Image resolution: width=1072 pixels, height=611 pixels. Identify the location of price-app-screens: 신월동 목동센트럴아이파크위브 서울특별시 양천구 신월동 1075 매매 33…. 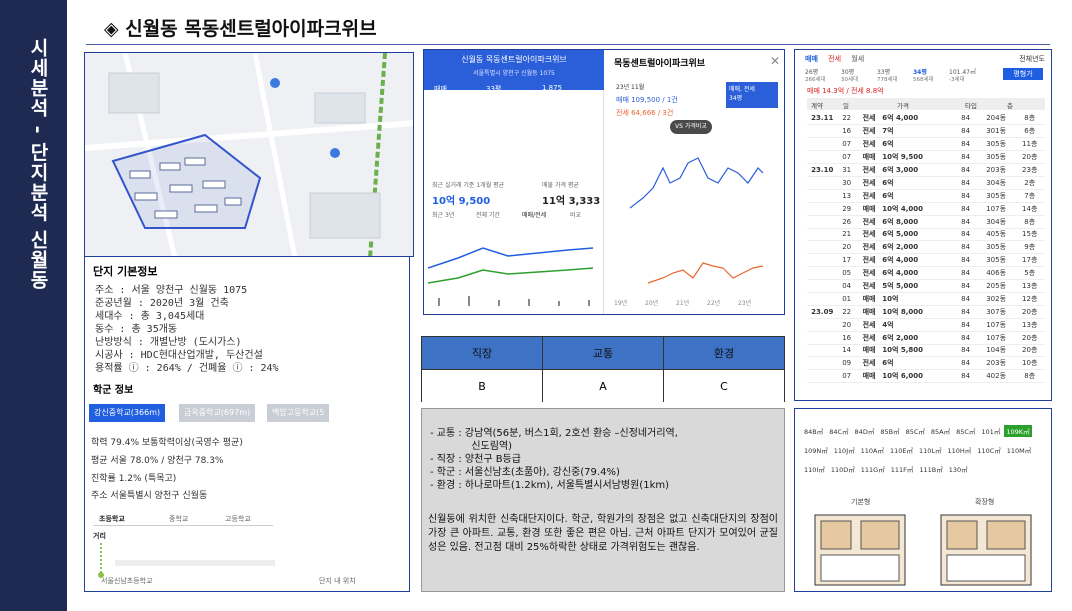
(604, 182).